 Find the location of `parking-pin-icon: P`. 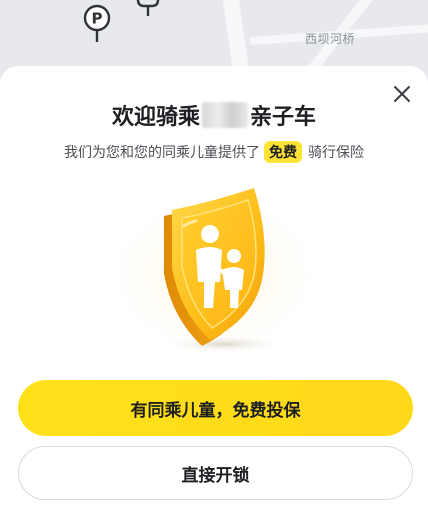

parking-pin-icon: P is located at coordinates (97, 24).